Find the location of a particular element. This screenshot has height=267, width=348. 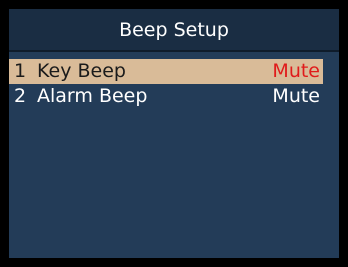

menu-item-number: 2 is located at coordinates (20, 96).